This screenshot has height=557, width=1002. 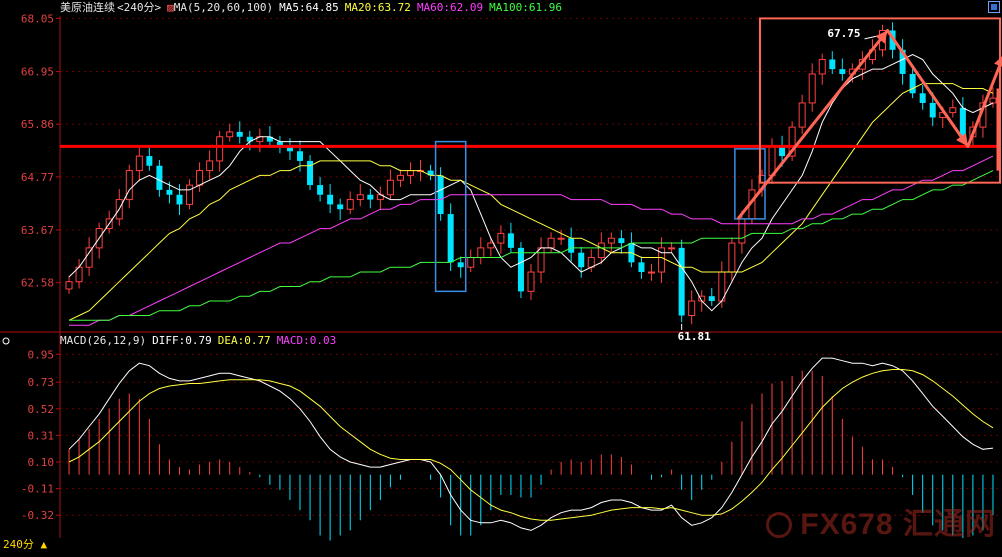 I want to click on instrument-title: 美原油连续, so click(x=87, y=7).